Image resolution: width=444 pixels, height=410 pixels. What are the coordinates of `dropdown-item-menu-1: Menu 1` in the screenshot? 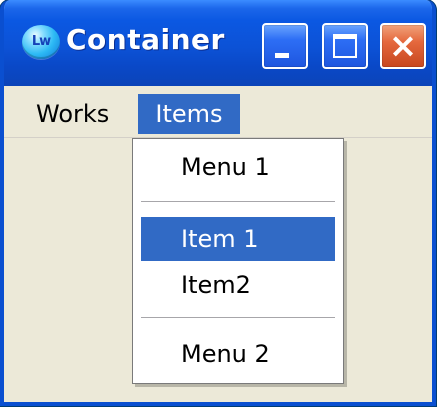 It's located at (238, 167).